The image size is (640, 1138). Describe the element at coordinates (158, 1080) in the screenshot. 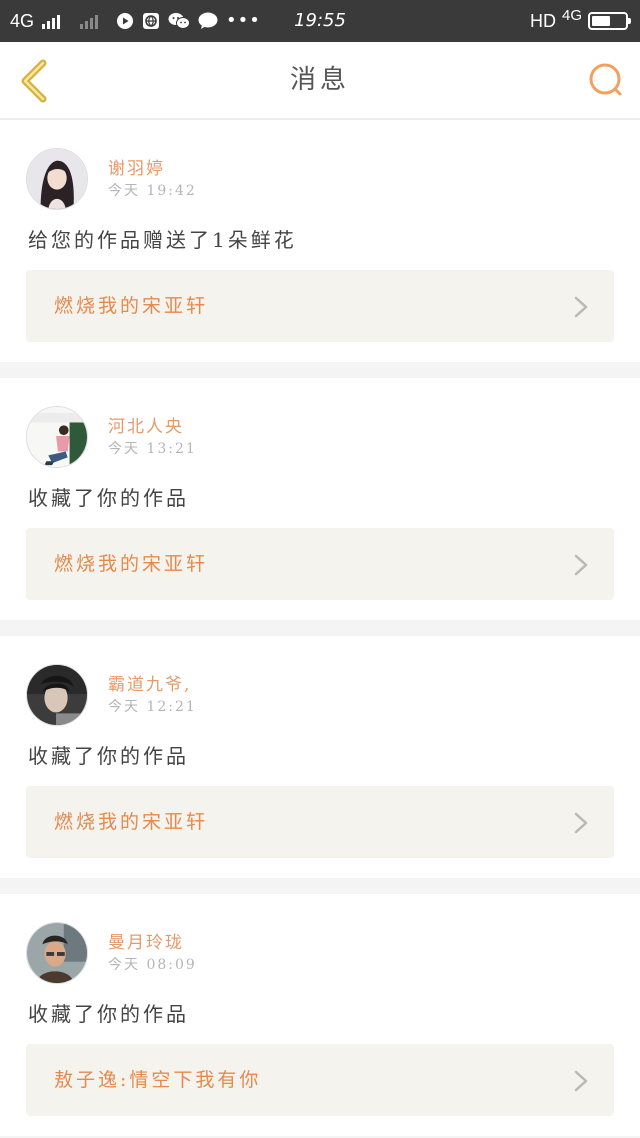

I see `work-title: 敖子逸:情空下我有你` at that location.